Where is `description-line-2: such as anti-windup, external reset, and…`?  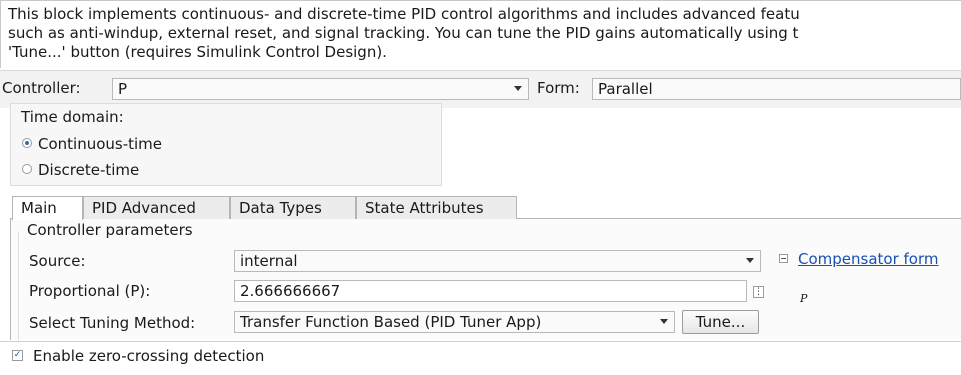
description-line-2: such as anti-windup, external reset, and… is located at coordinates (403, 33).